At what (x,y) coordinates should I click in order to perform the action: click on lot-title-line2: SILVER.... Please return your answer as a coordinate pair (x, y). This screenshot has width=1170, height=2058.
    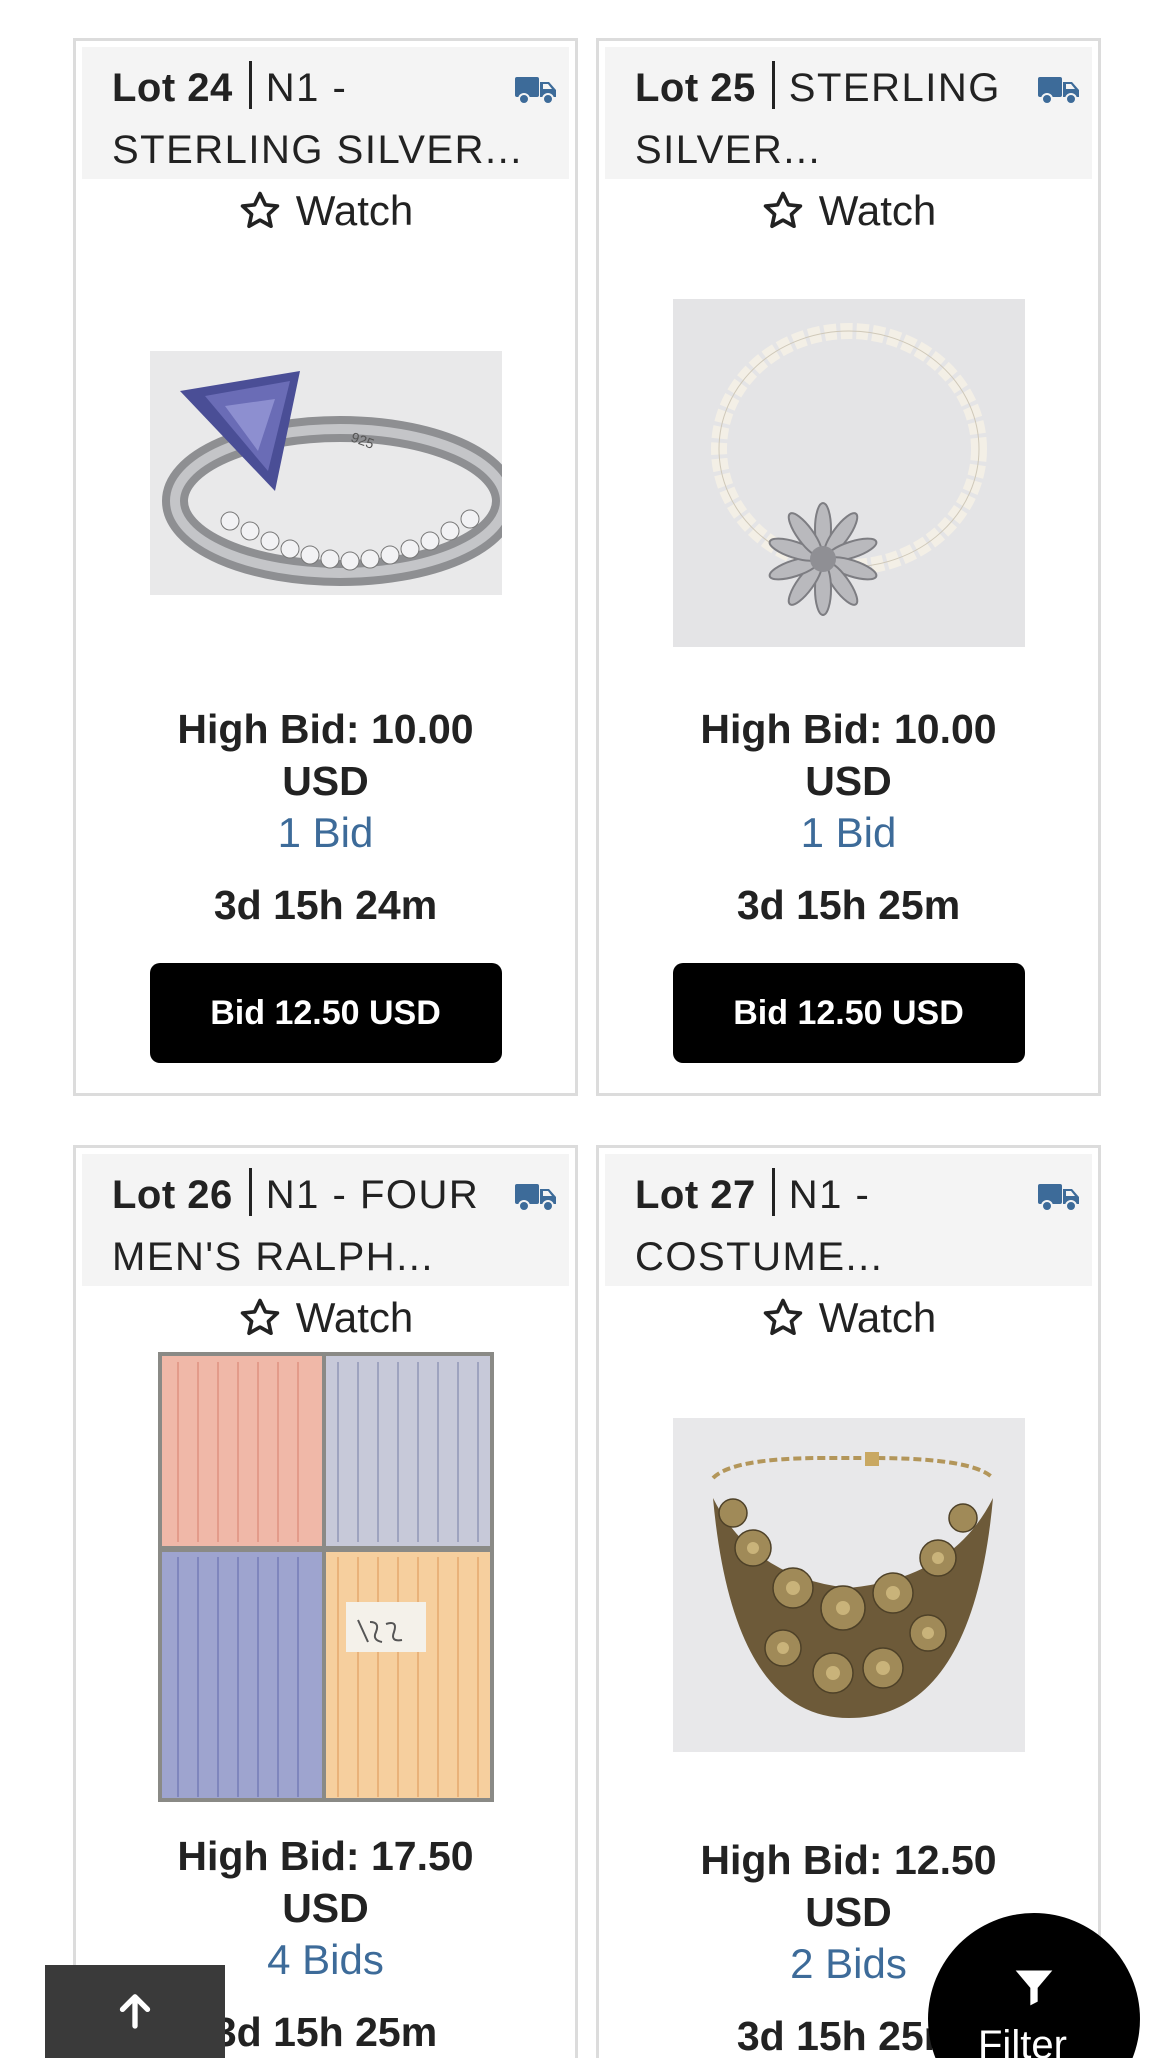
    Looking at the image, I should click on (728, 150).